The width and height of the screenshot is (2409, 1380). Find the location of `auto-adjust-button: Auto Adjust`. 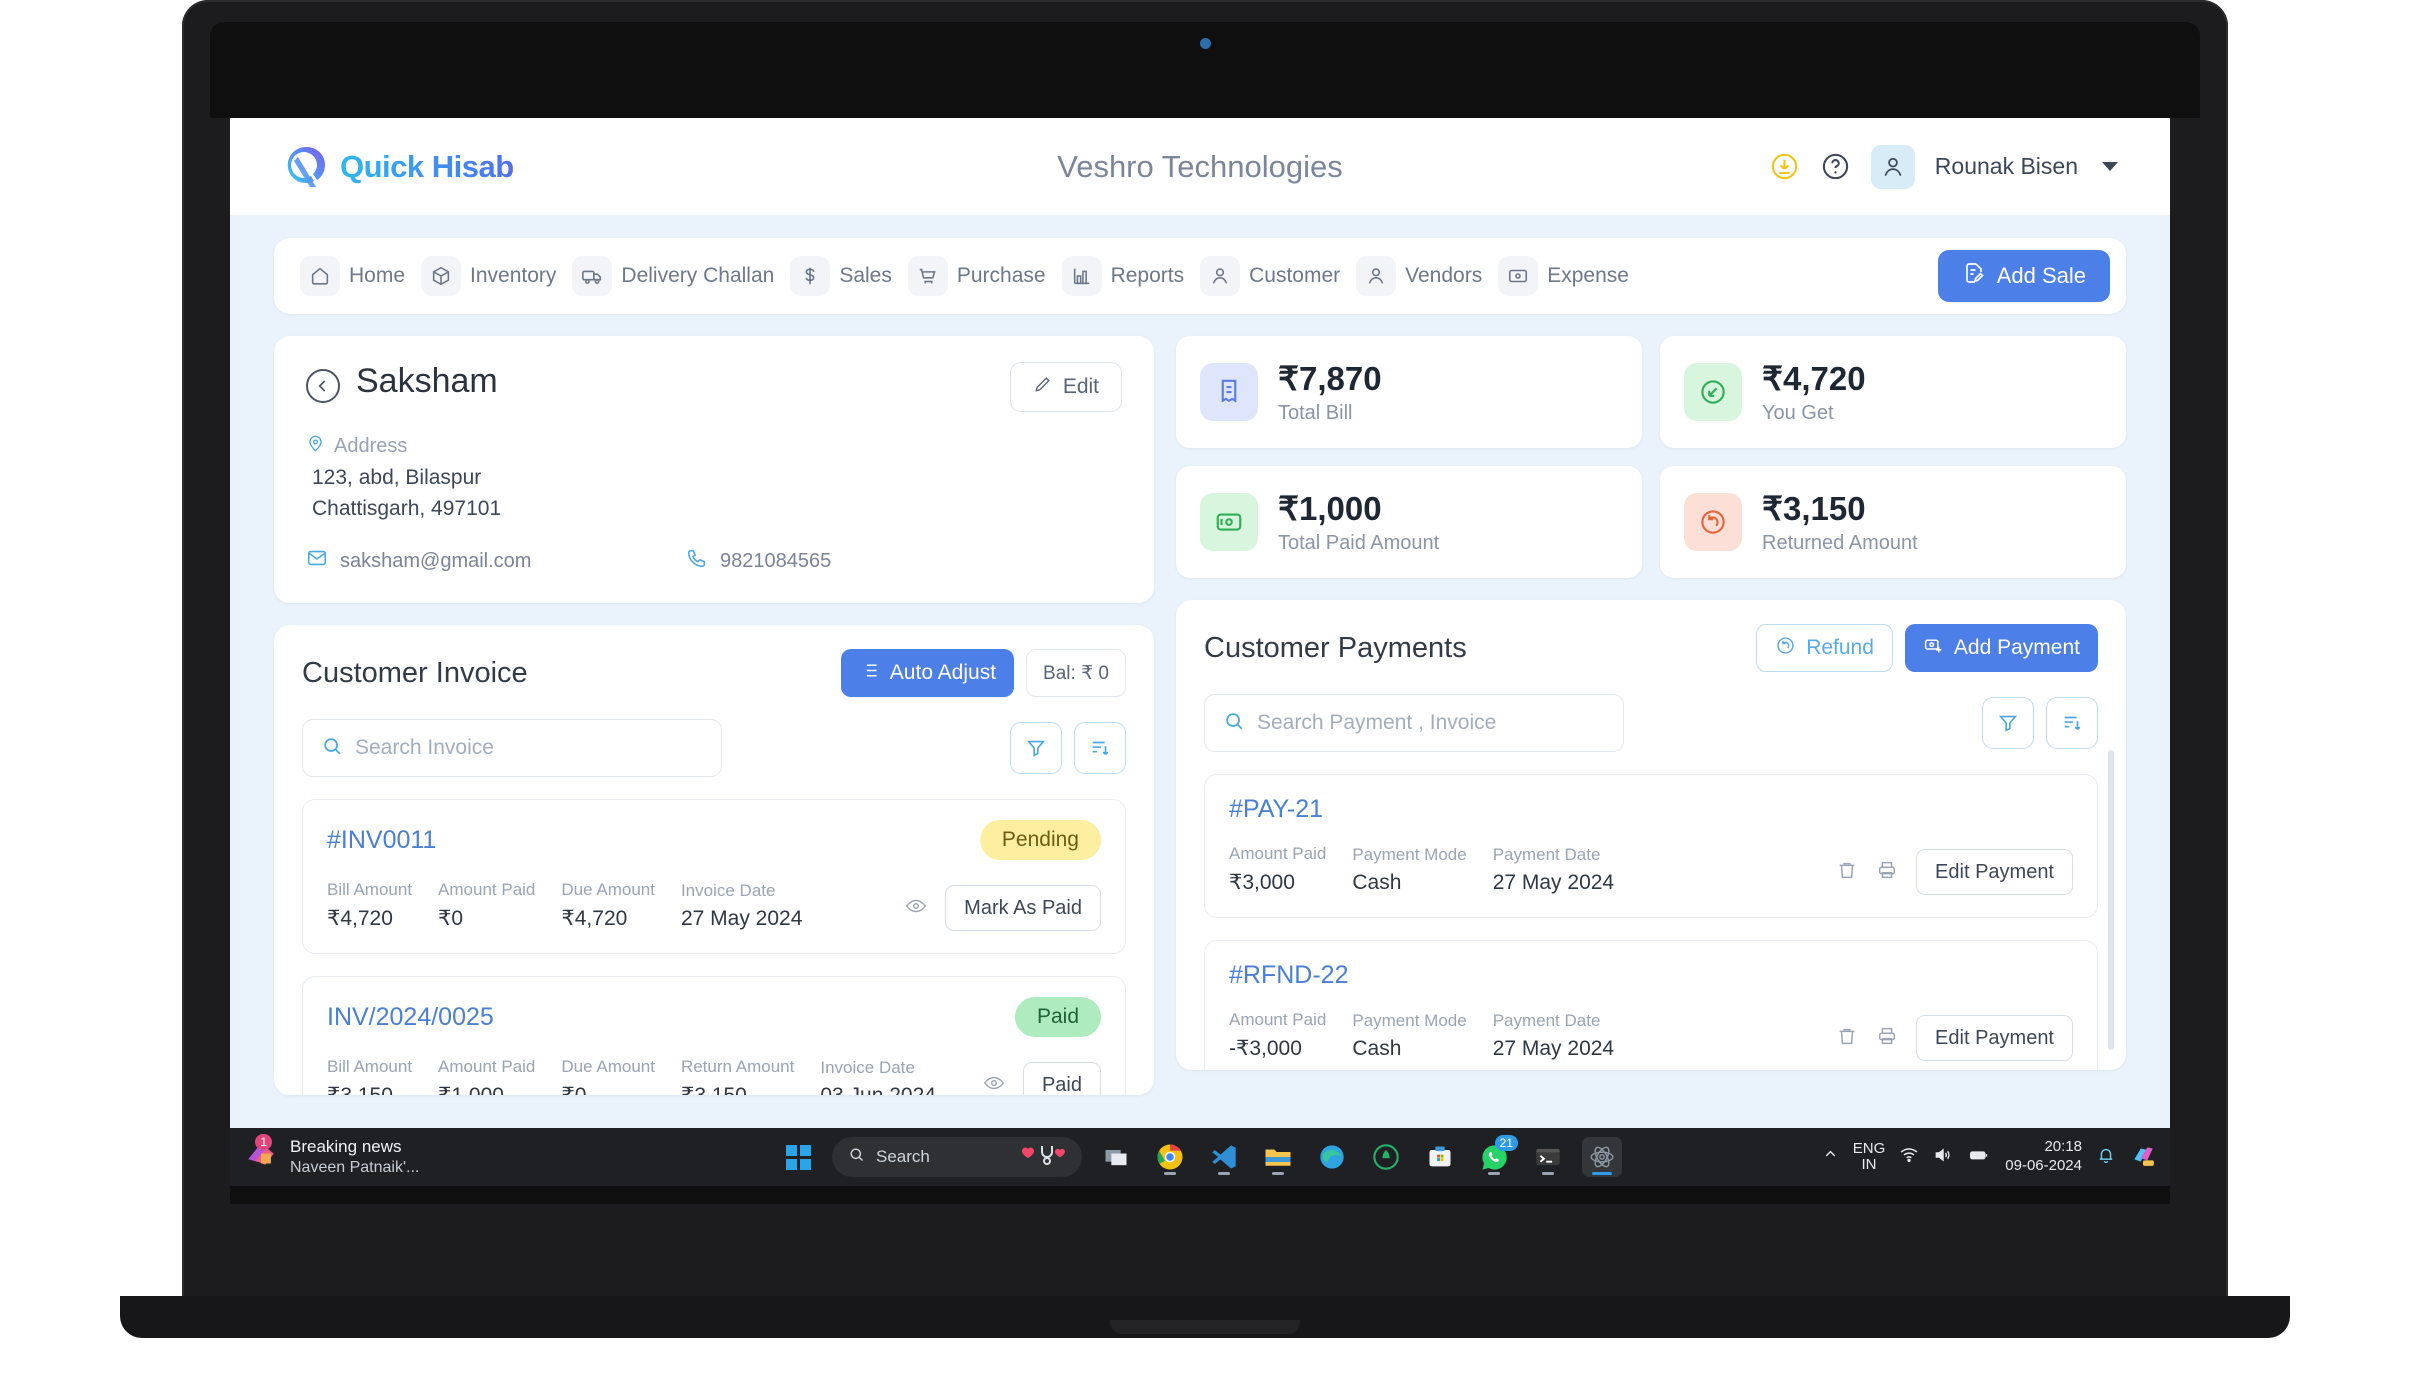

auto-adjust-button: Auto Adjust is located at coordinates (927, 673).